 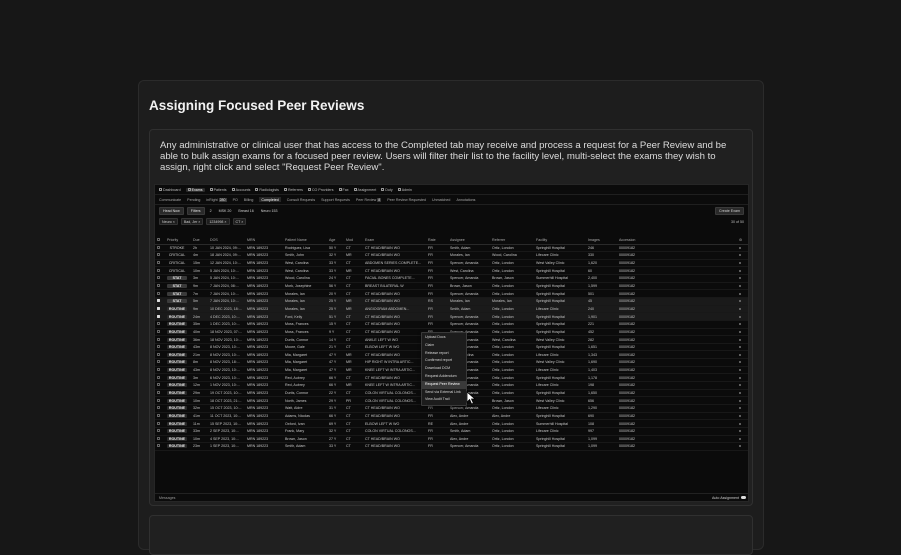 What do you see at coordinates (444, 361) in the screenshot?
I see `menu-item-confirmed-report: Confirmed report` at bounding box center [444, 361].